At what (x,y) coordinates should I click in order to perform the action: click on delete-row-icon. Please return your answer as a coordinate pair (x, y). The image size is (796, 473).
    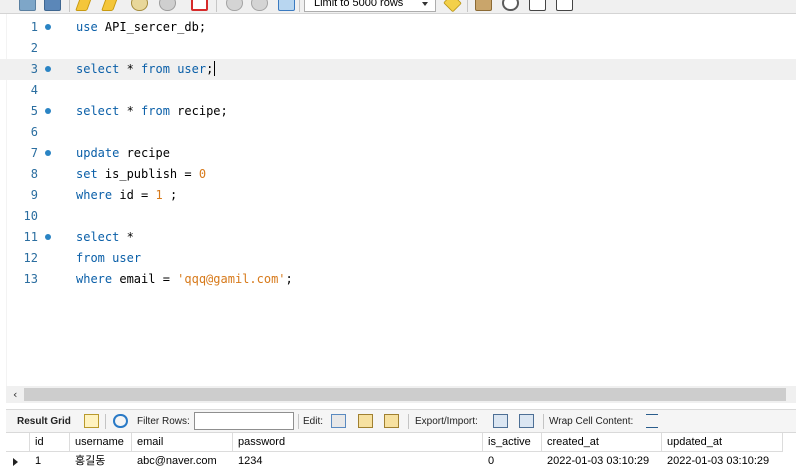
    Looking at the image, I should click on (391, 421).